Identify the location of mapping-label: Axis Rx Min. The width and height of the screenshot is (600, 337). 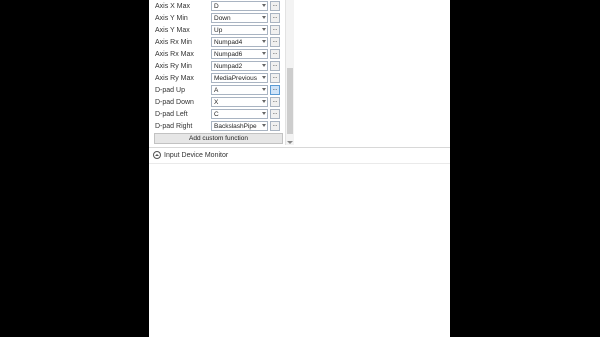
(173, 42).